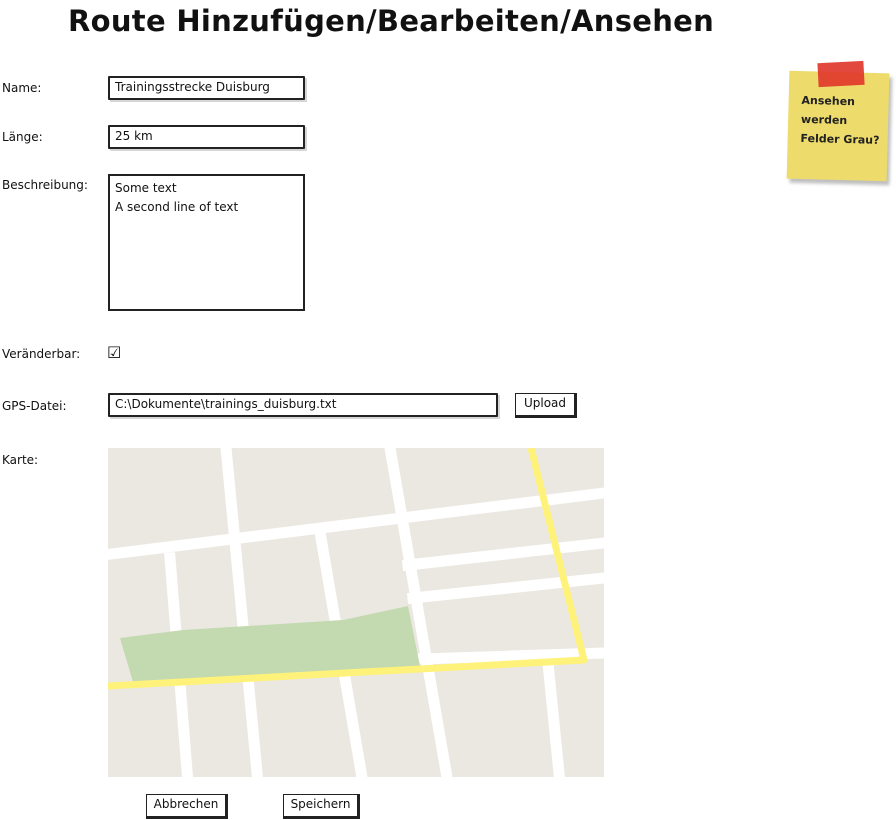 This screenshot has width=896, height=820. I want to click on name-label: Name:, so click(22, 88).